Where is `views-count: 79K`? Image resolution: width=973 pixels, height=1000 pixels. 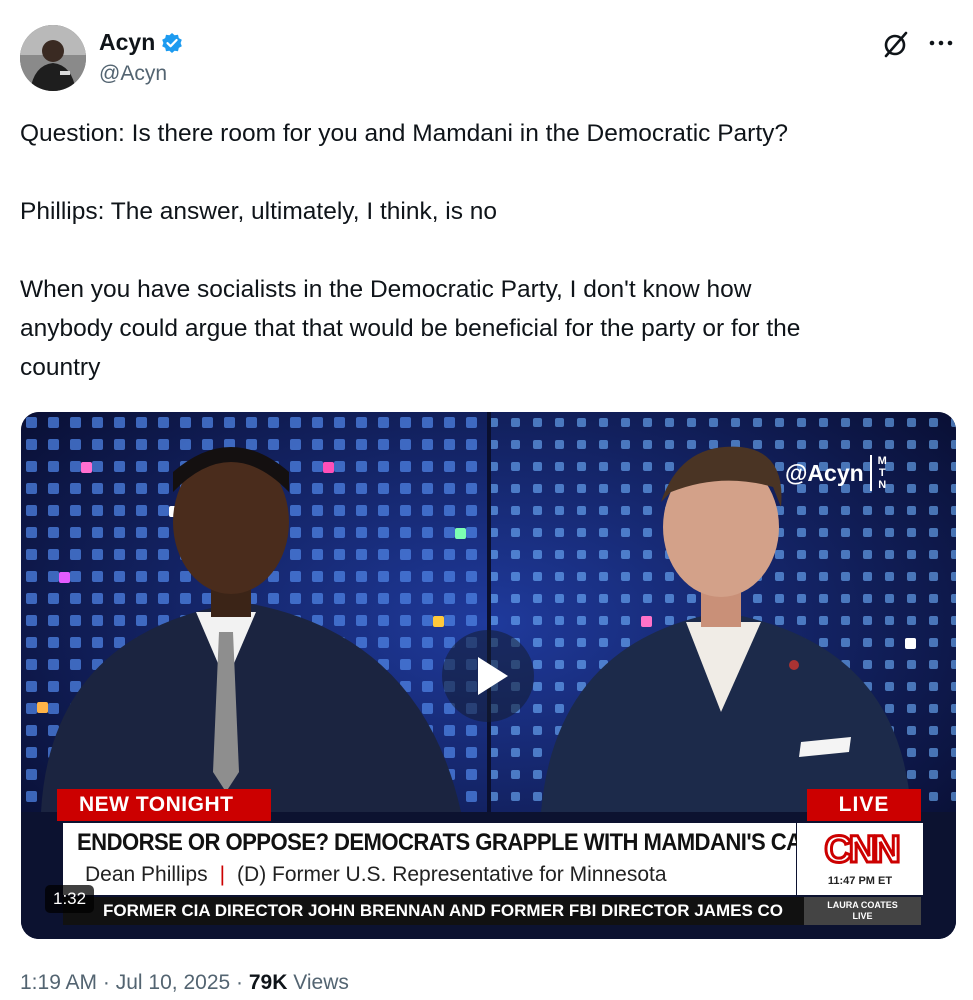 views-count: 79K is located at coordinates (268, 982).